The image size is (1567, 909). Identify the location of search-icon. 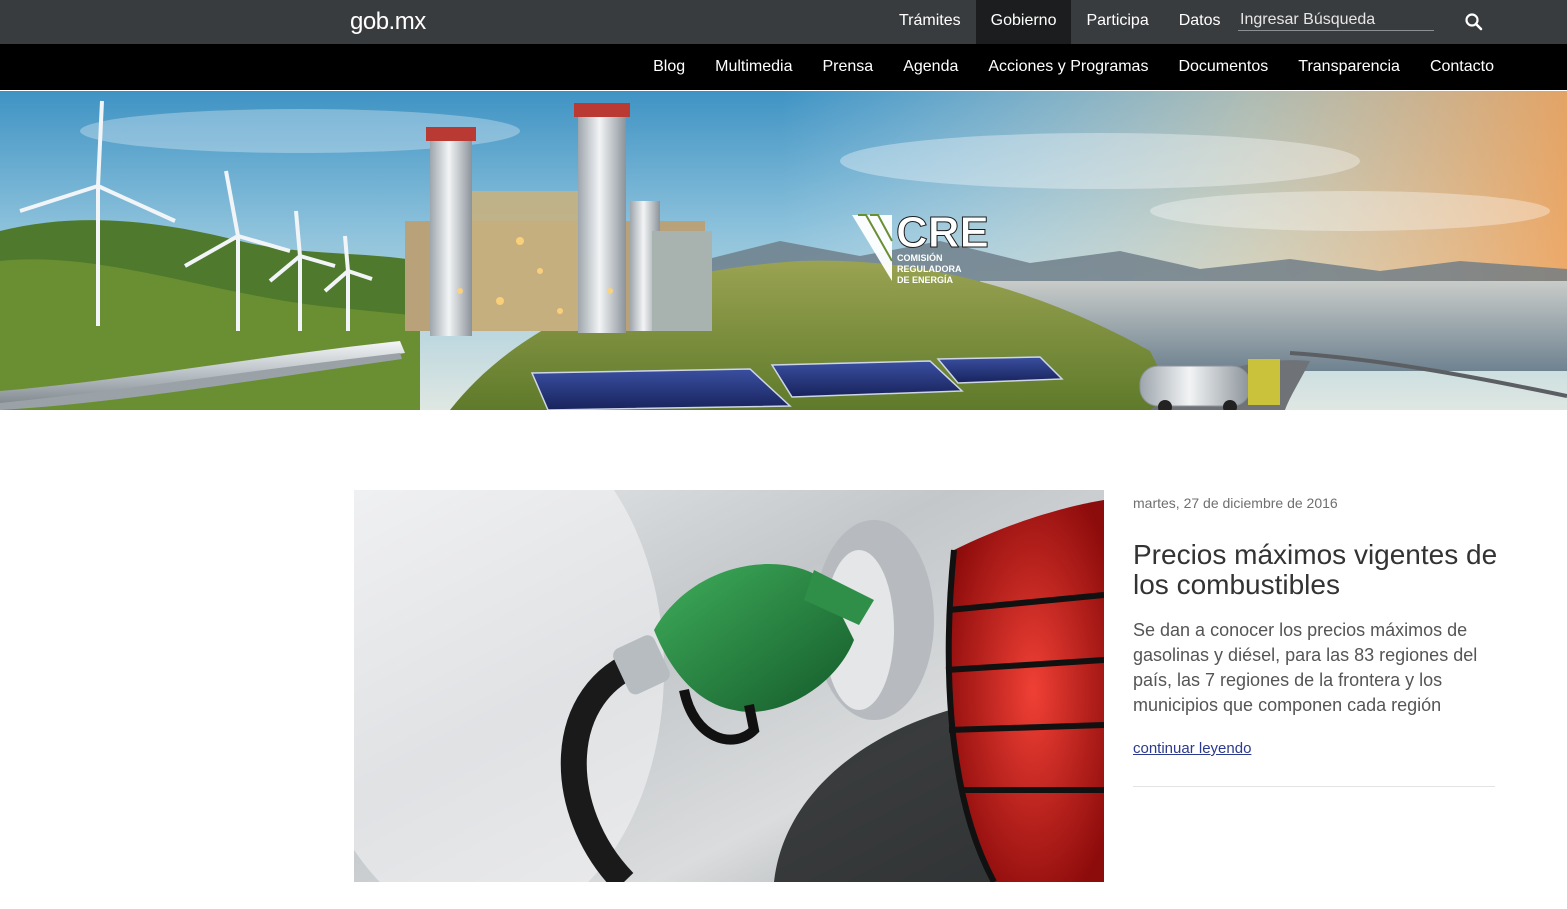
(1474, 22).